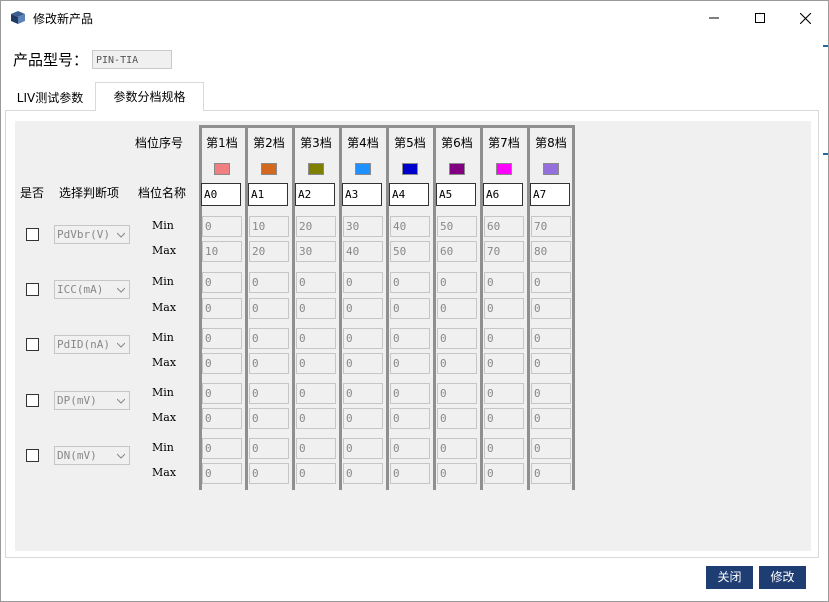  I want to click on maximize-button, so click(760, 18).